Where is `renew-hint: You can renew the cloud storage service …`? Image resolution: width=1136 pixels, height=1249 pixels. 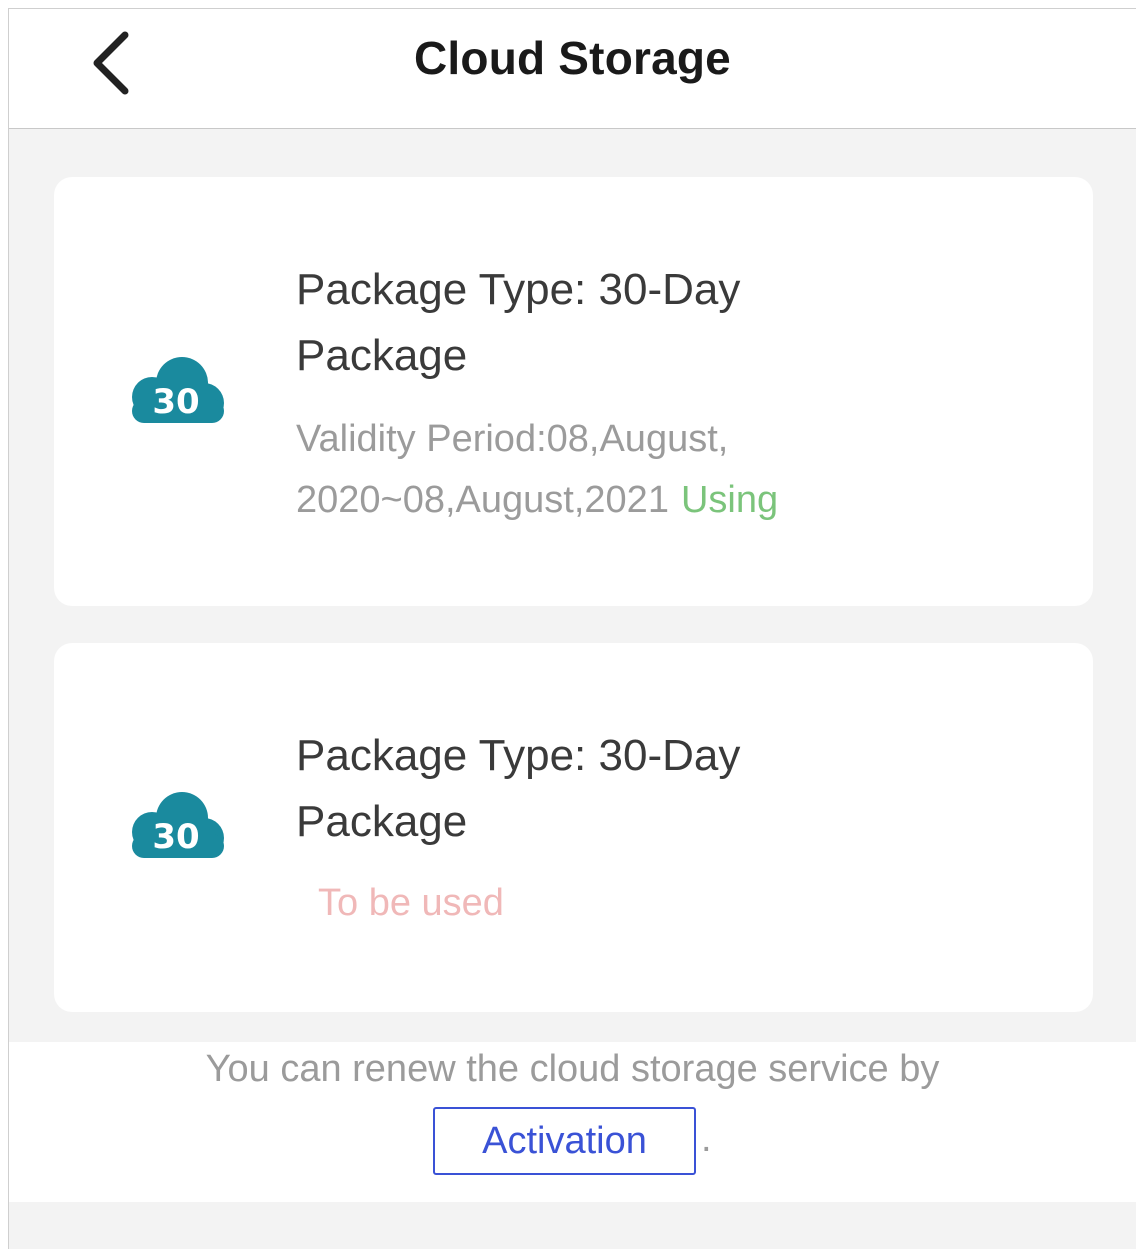 renew-hint: You can renew the cloud storage service … is located at coordinates (572, 1069).